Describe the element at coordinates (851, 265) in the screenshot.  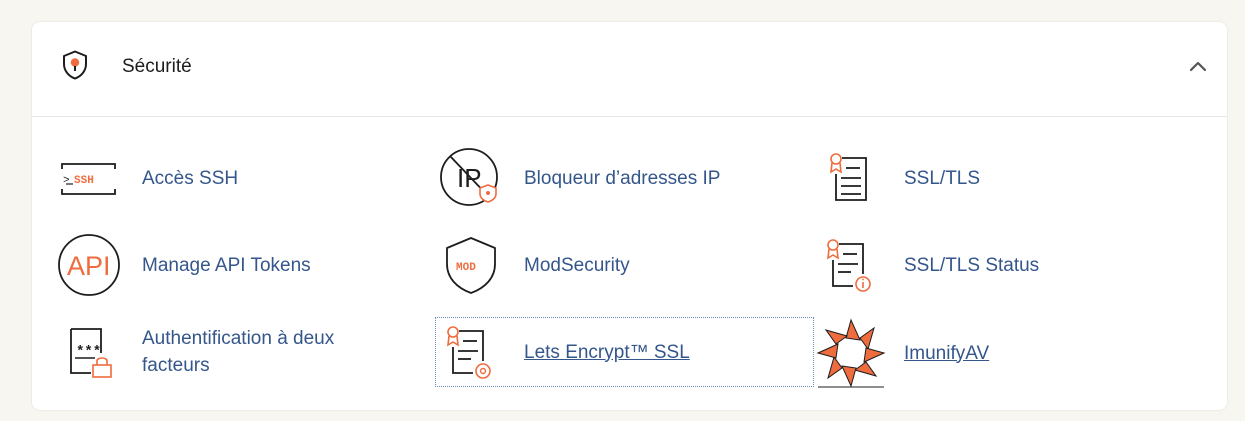
I see `certificate-status-icon` at that location.